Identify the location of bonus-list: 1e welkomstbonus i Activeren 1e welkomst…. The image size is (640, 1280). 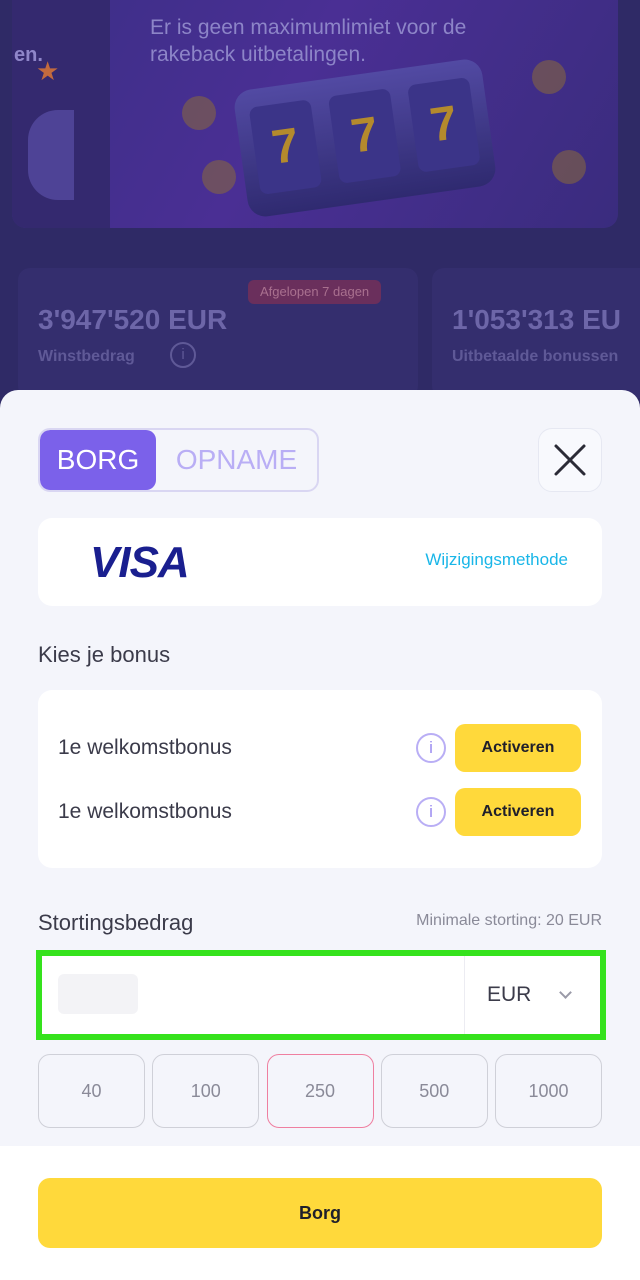
(320, 779).